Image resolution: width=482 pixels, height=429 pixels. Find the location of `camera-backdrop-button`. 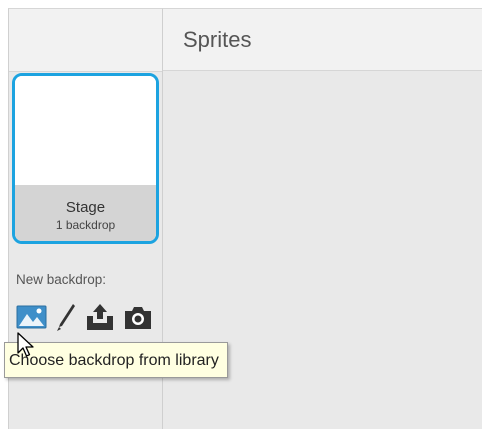

camera-backdrop-button is located at coordinates (138, 317).